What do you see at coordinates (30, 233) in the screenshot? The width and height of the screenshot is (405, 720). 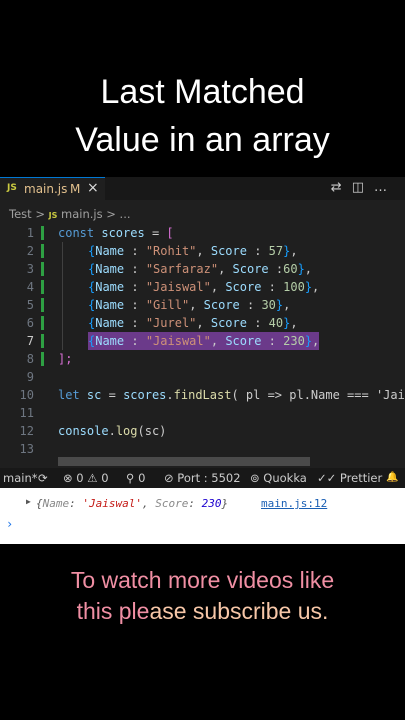 I see `line-number: 1` at bounding box center [30, 233].